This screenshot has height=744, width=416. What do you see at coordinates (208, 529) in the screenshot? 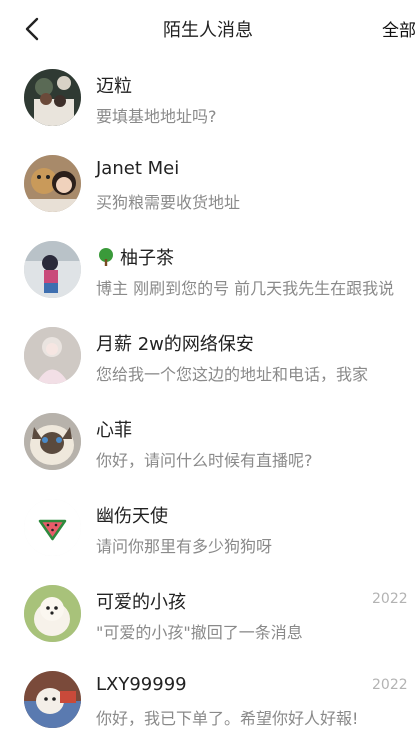
I see `list-item: 幽伤天使 请问你那里有多少狗狗呀` at bounding box center [208, 529].